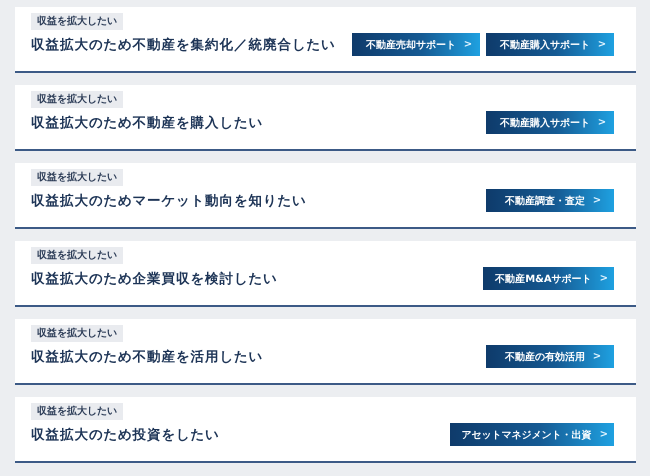 This screenshot has height=476, width=650. What do you see at coordinates (183, 45) in the screenshot?
I see `card-title: 収益拡大のため不動産を集約化／統廃合したい` at bounding box center [183, 45].